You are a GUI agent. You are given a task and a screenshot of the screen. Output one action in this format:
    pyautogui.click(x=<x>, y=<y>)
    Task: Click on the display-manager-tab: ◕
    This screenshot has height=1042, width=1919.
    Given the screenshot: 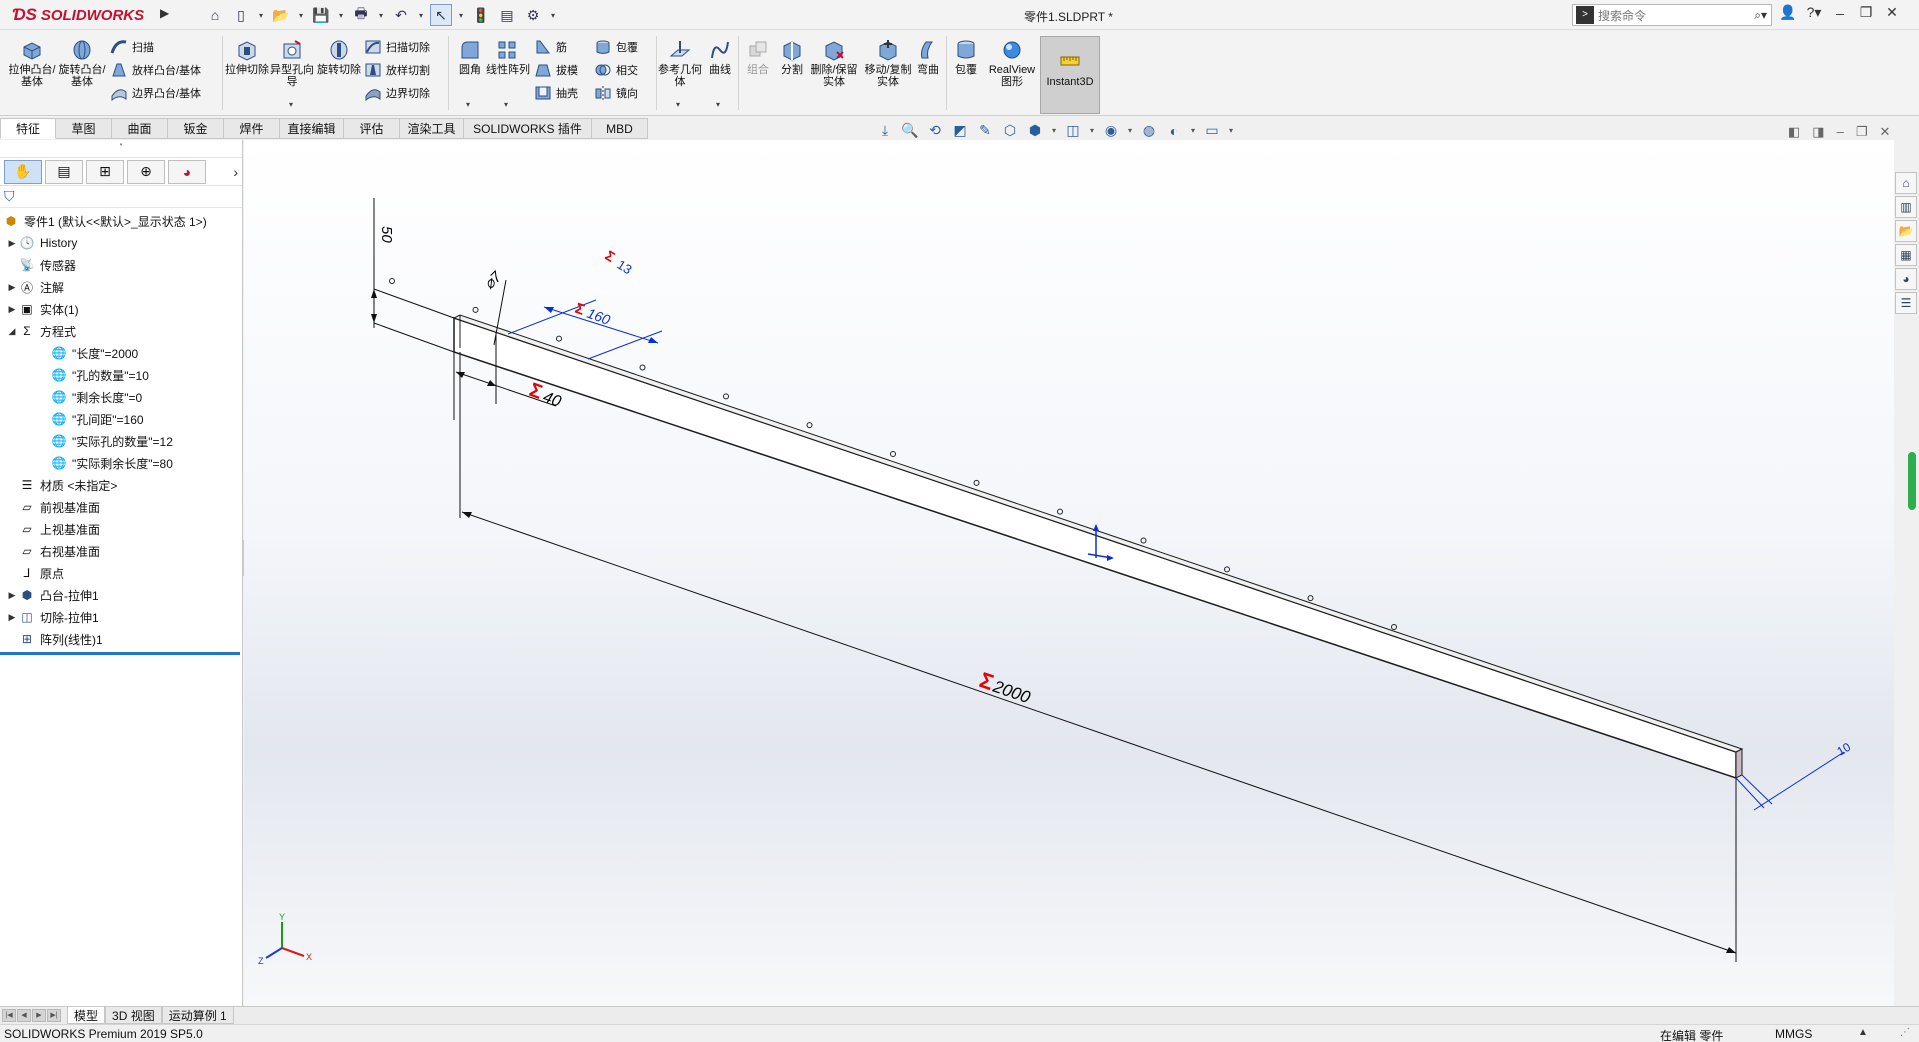 What is the action you would take?
    pyautogui.click(x=187, y=171)
    